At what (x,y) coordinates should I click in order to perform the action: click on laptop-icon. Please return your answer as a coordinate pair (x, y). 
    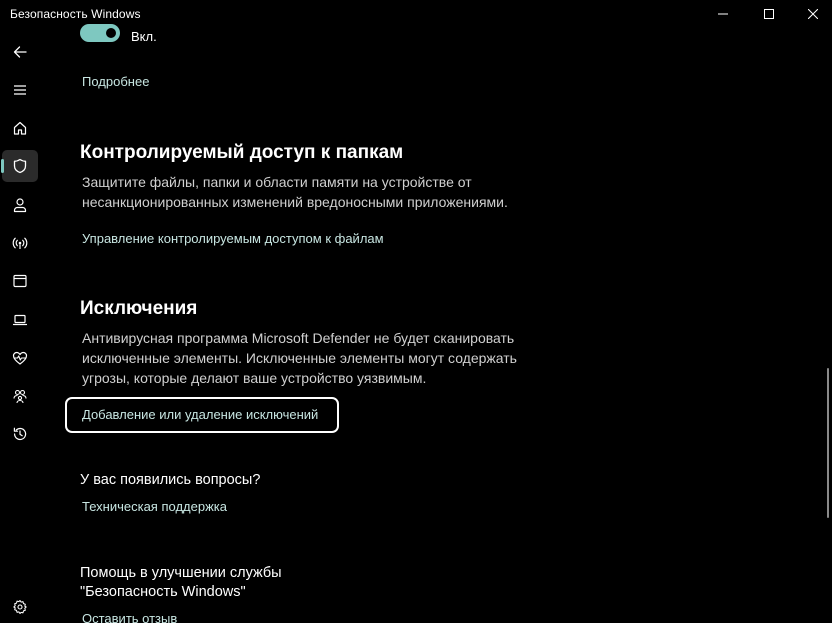
    Looking at the image, I should click on (20, 320).